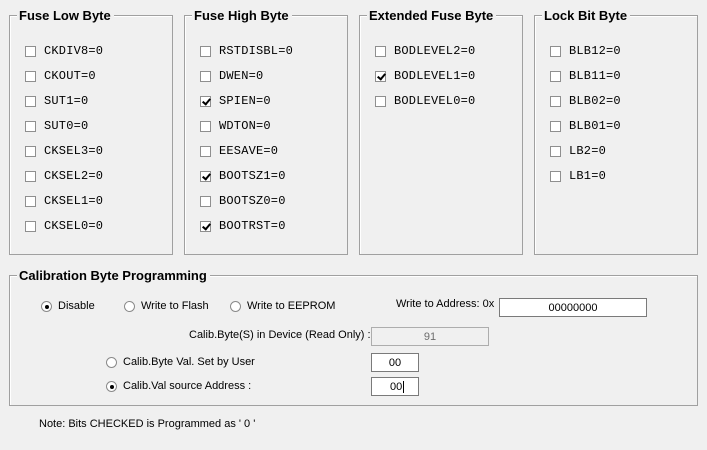 The image size is (707, 450). I want to click on source-address-value: 00, so click(396, 386).